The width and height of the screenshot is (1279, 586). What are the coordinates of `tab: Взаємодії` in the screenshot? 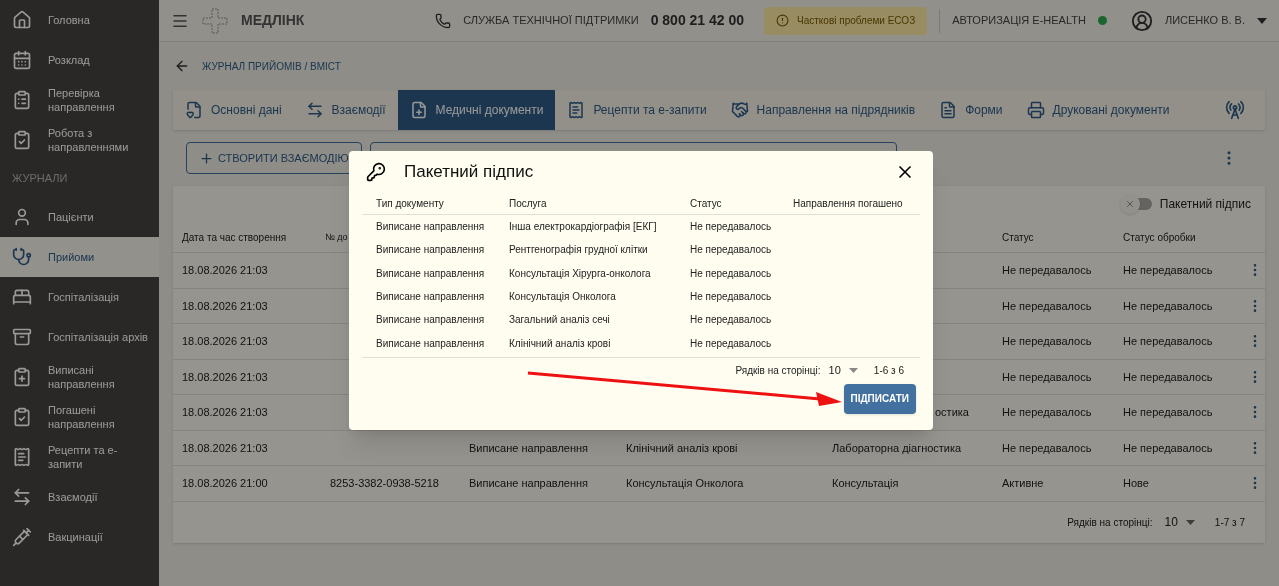 It's located at (345, 110).